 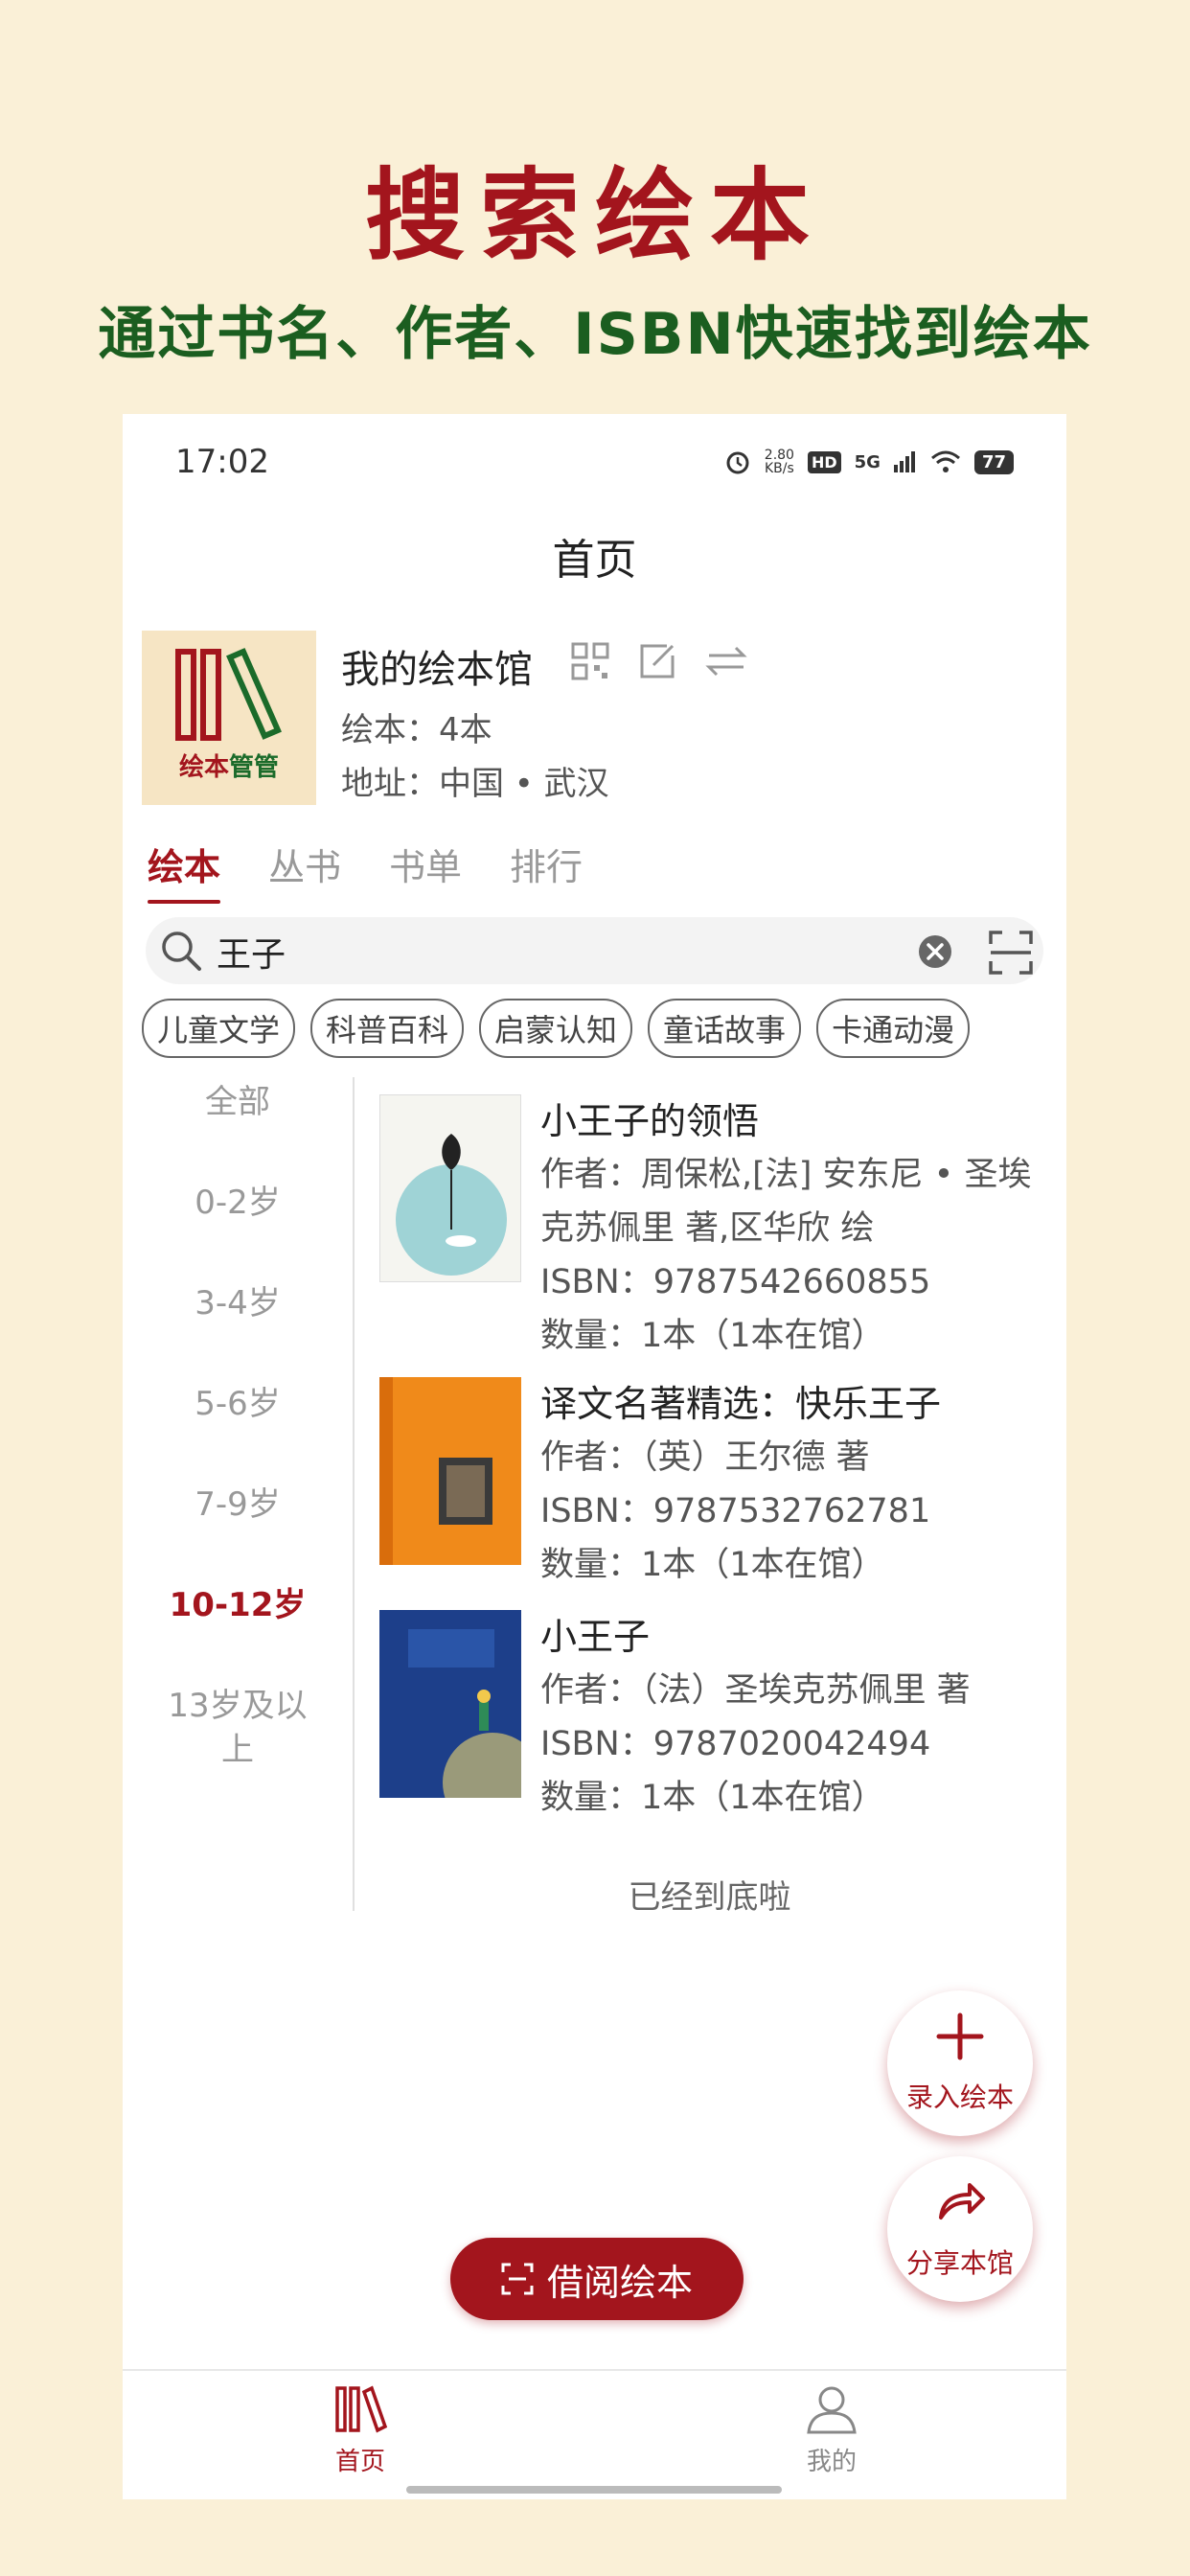 What do you see at coordinates (304, 871) in the screenshot?
I see `tab-series: 丛书` at bounding box center [304, 871].